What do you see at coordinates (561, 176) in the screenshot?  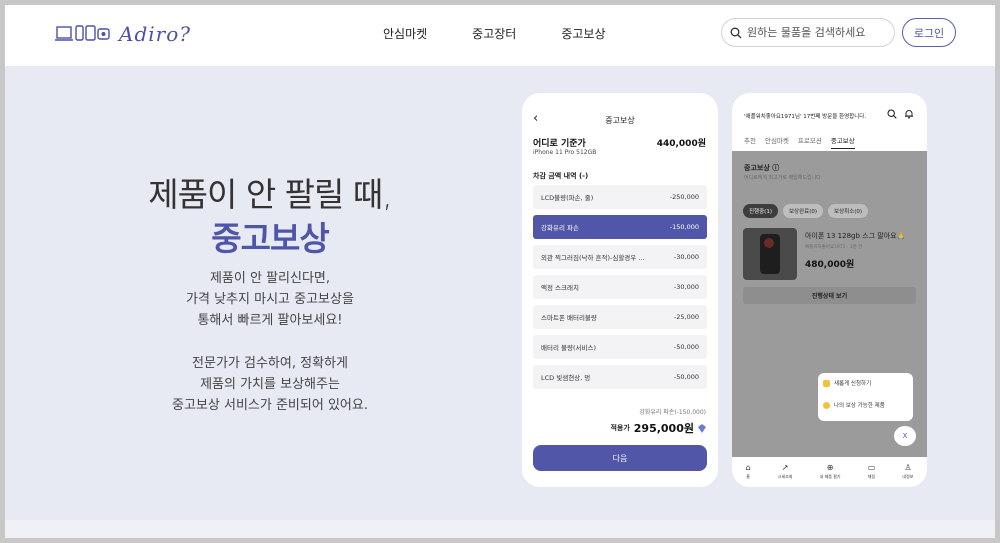 I see `deduction-section-label: 차감 금액 내역 (-)` at bounding box center [561, 176].